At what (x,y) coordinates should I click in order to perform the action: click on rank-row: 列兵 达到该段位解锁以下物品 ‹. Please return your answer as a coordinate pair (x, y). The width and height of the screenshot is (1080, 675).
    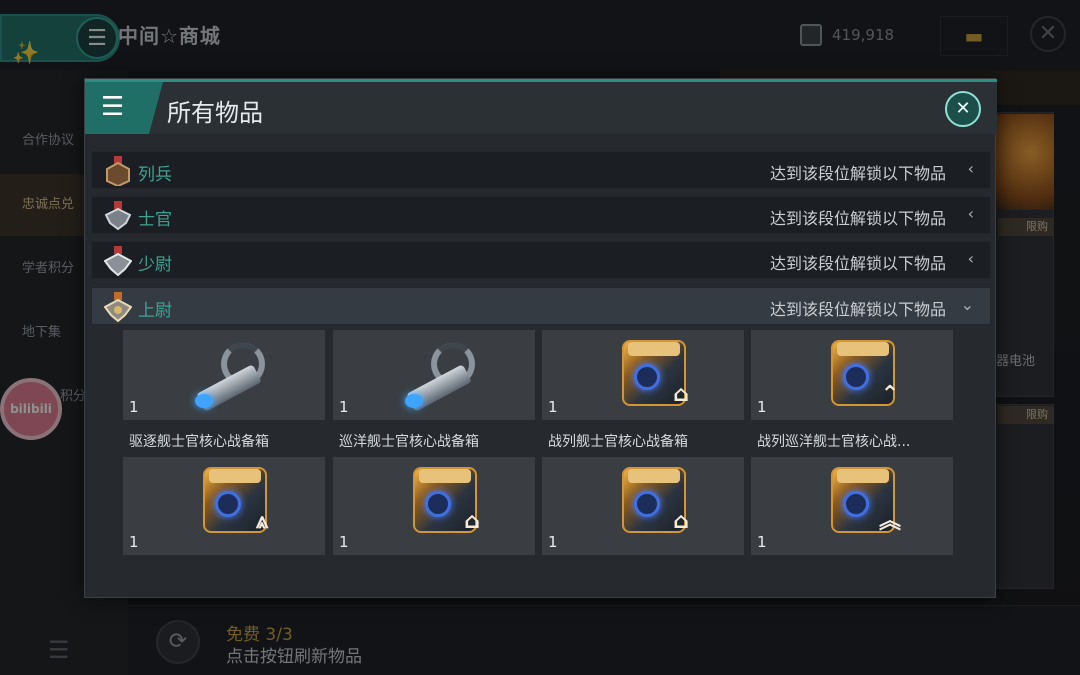
    Looking at the image, I should click on (541, 170).